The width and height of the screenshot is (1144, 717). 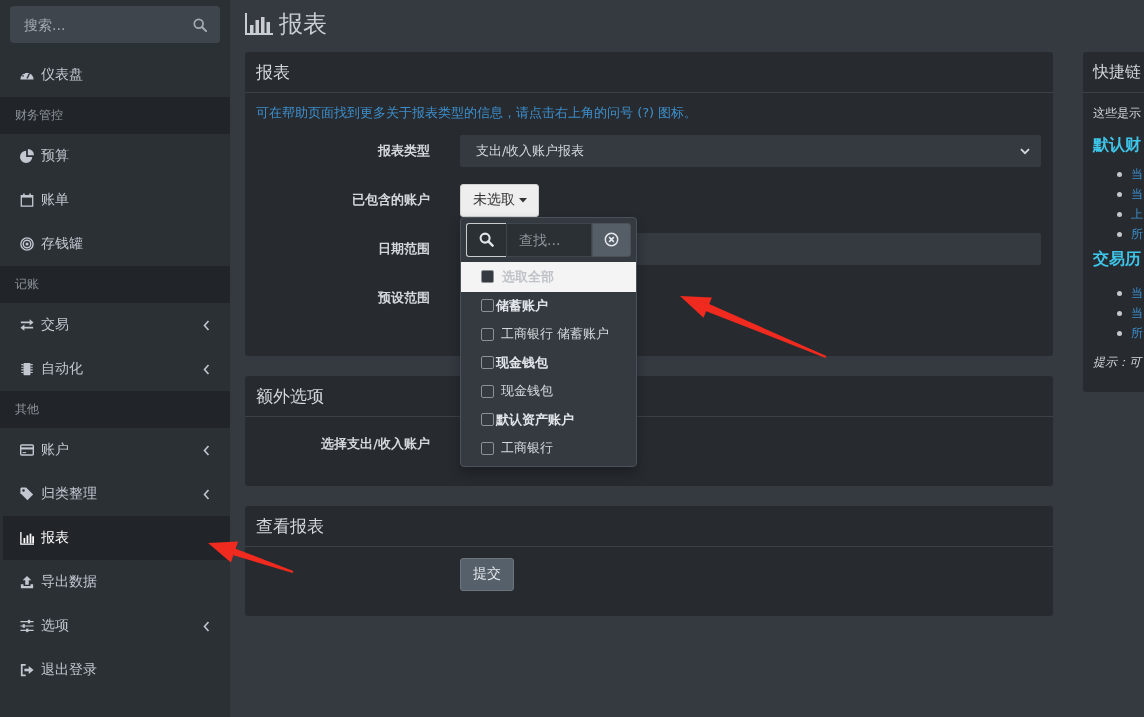 What do you see at coordinates (115, 582) in the screenshot?
I see `sidebar-item: 导出数据` at bounding box center [115, 582].